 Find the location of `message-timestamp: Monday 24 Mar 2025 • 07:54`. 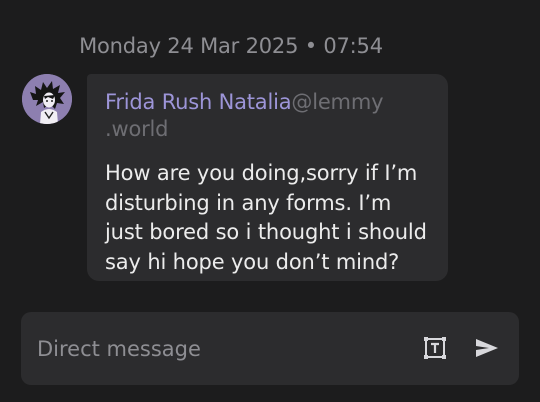

message-timestamp: Monday 24 Mar 2025 • 07:54 is located at coordinates (231, 46).